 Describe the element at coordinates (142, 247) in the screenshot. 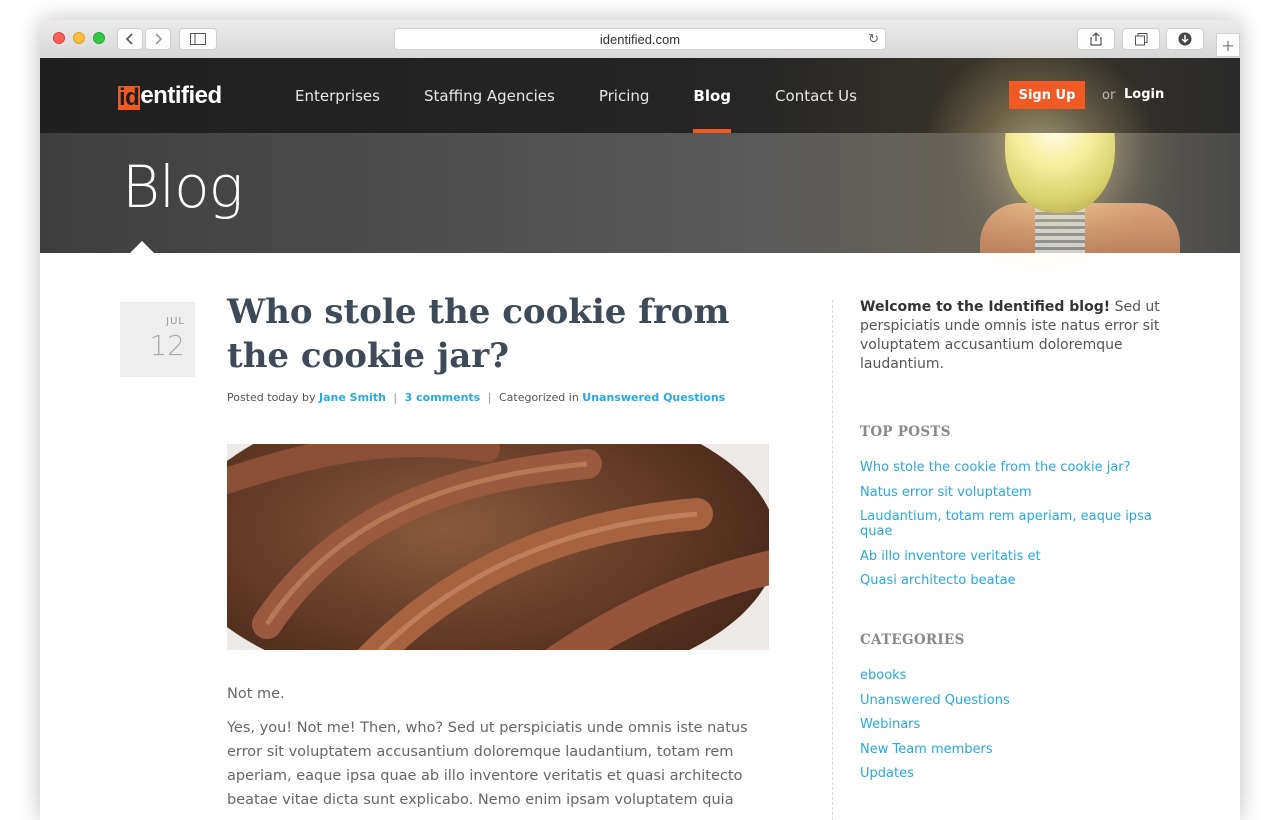

I see `hero-notch` at that location.